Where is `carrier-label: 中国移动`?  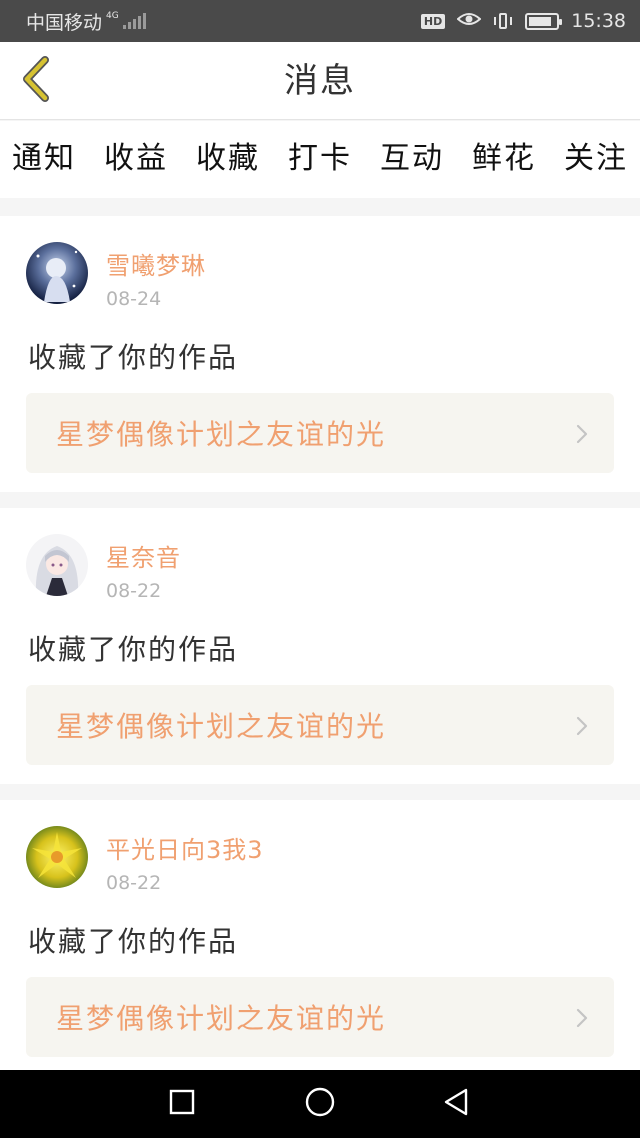
carrier-label: 中国移动 is located at coordinates (64, 22).